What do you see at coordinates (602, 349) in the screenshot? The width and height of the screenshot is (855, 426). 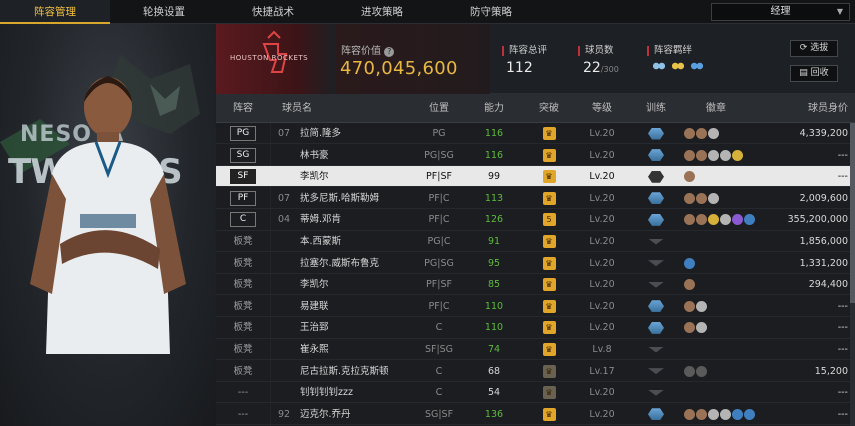 I see `player-level: Lv.8` at bounding box center [602, 349].